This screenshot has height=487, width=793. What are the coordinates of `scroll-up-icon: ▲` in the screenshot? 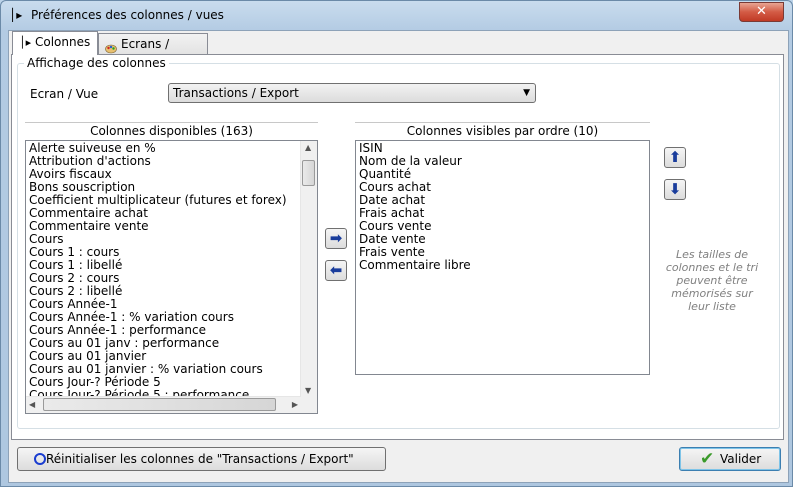 It's located at (308, 147).